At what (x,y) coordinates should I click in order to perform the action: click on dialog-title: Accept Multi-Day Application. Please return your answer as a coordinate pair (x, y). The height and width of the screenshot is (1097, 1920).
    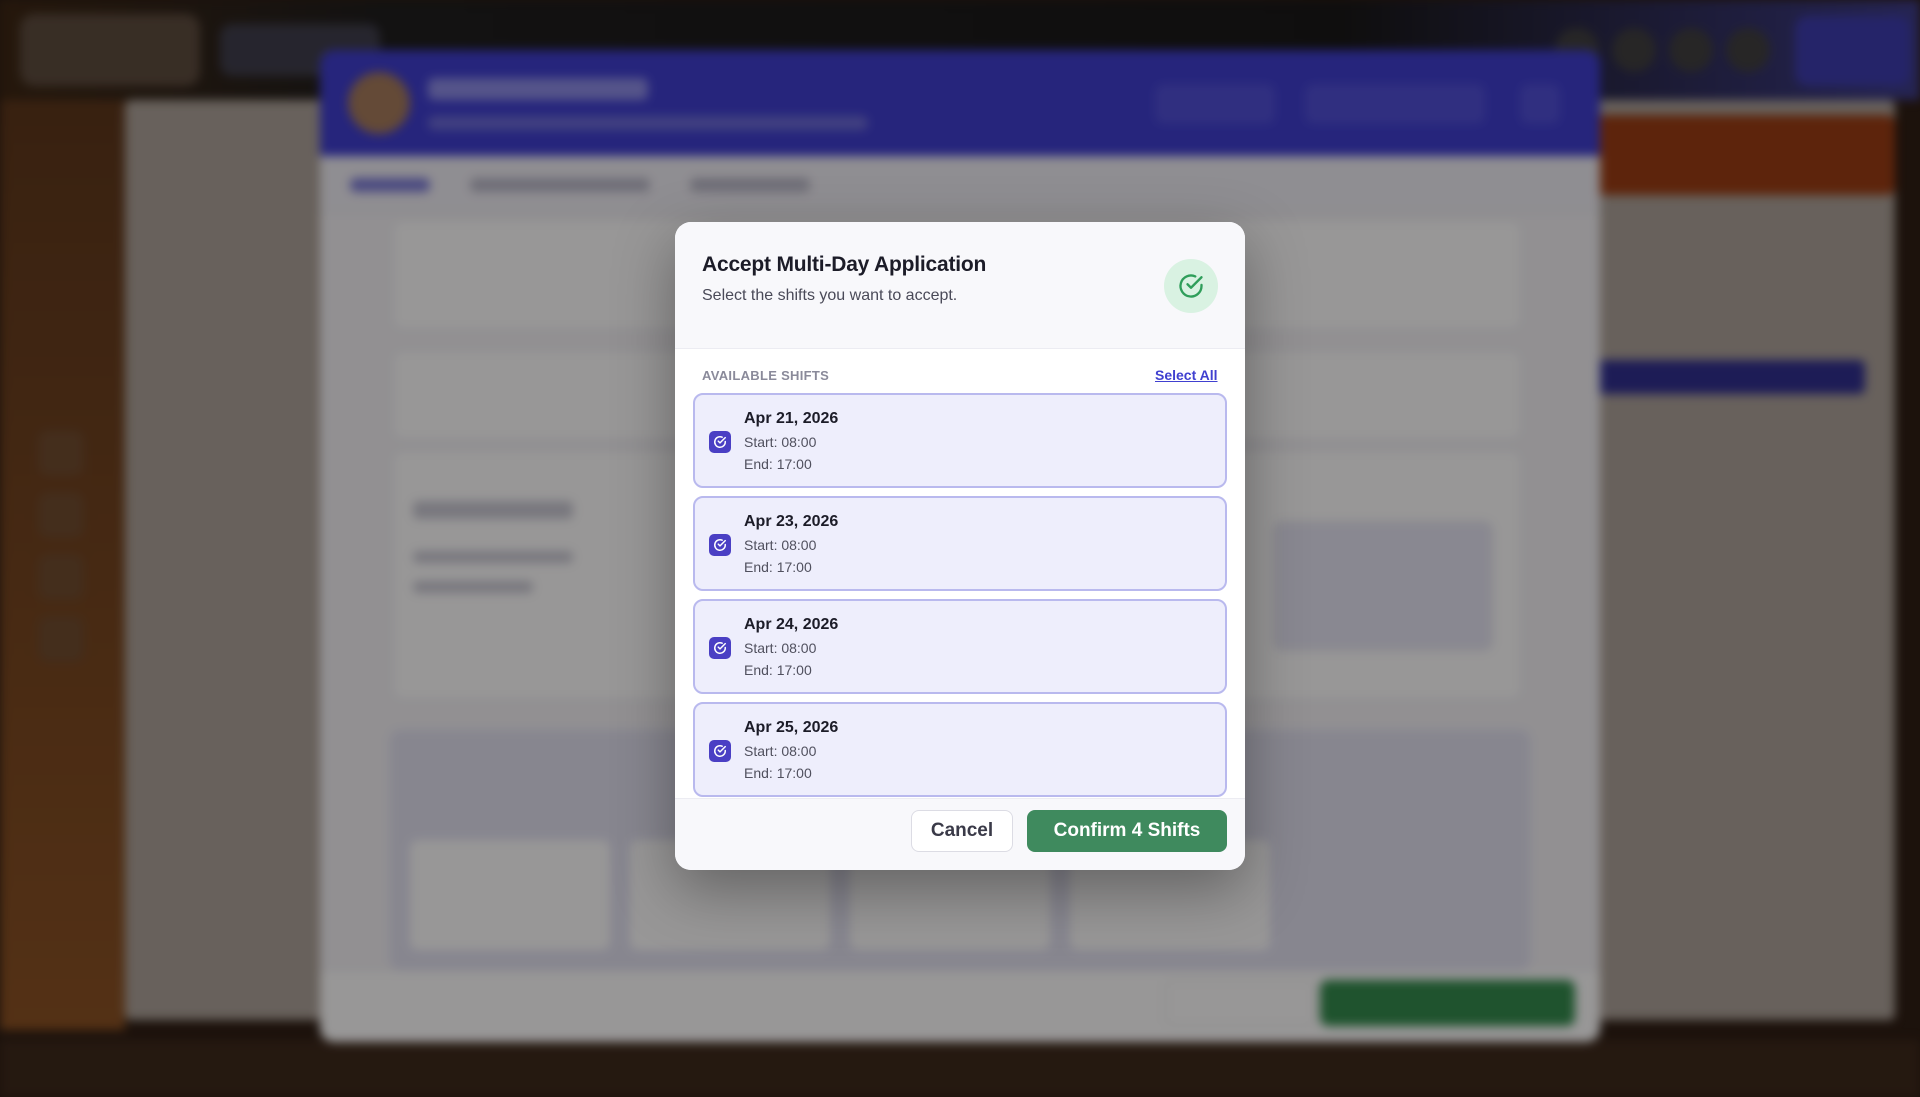
    Looking at the image, I should click on (844, 264).